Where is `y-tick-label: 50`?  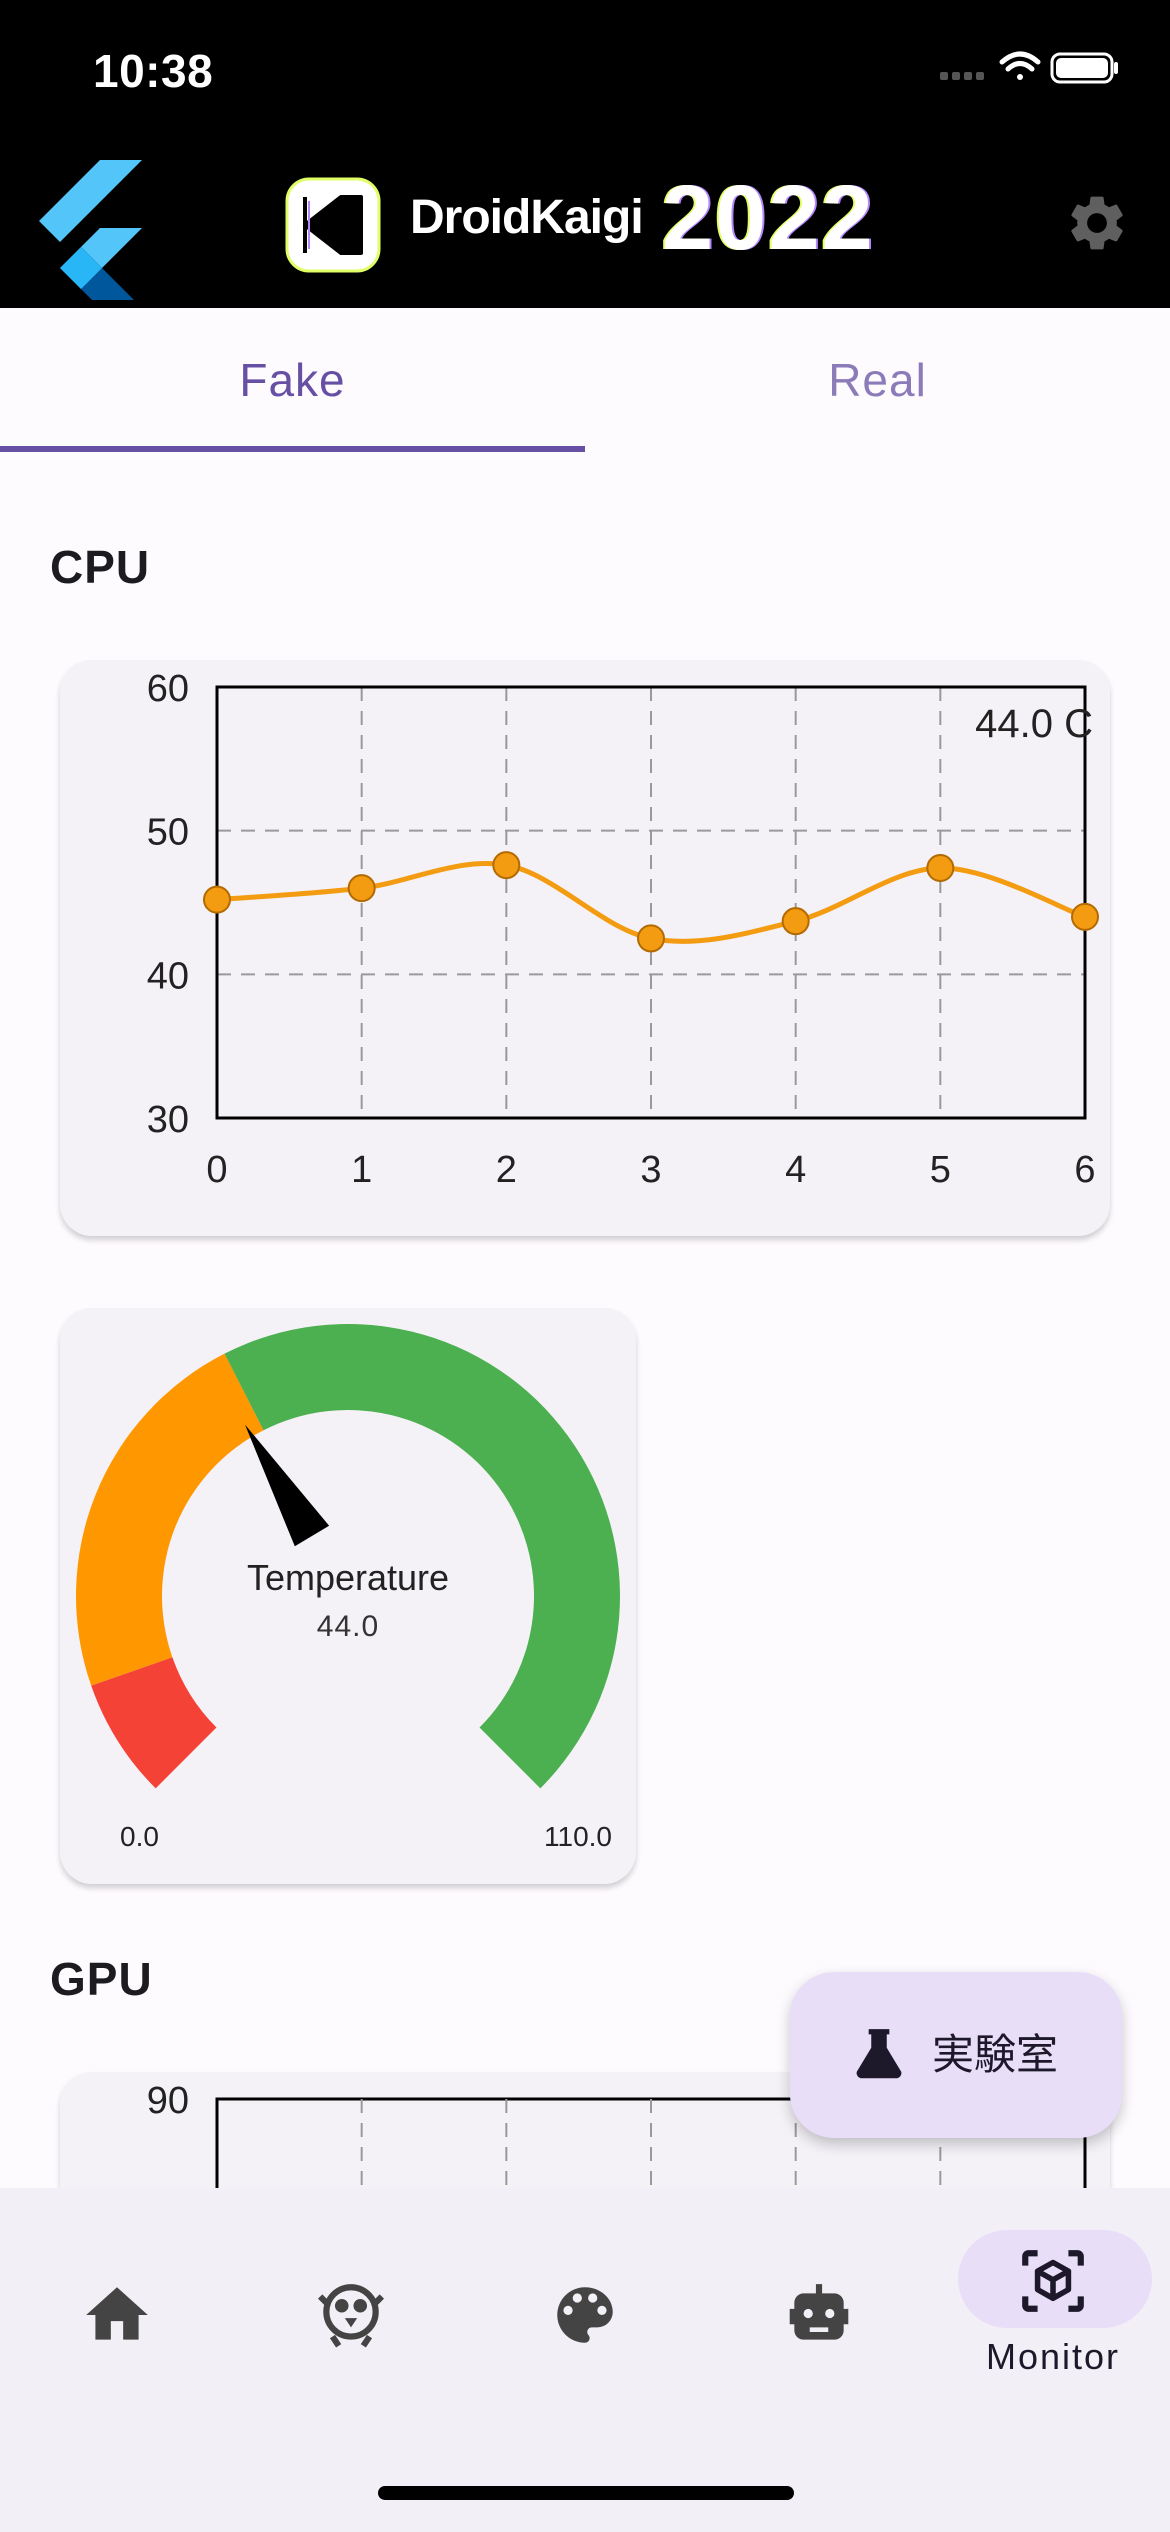
y-tick-label: 50 is located at coordinates (168, 833).